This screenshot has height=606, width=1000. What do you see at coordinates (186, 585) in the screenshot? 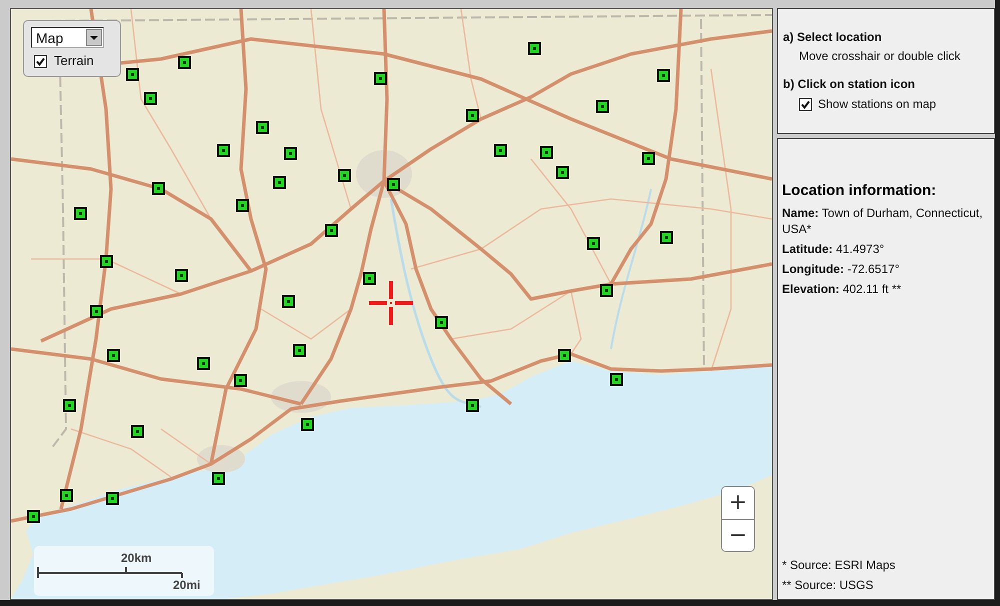
I see `scale-label: 20mi` at bounding box center [186, 585].